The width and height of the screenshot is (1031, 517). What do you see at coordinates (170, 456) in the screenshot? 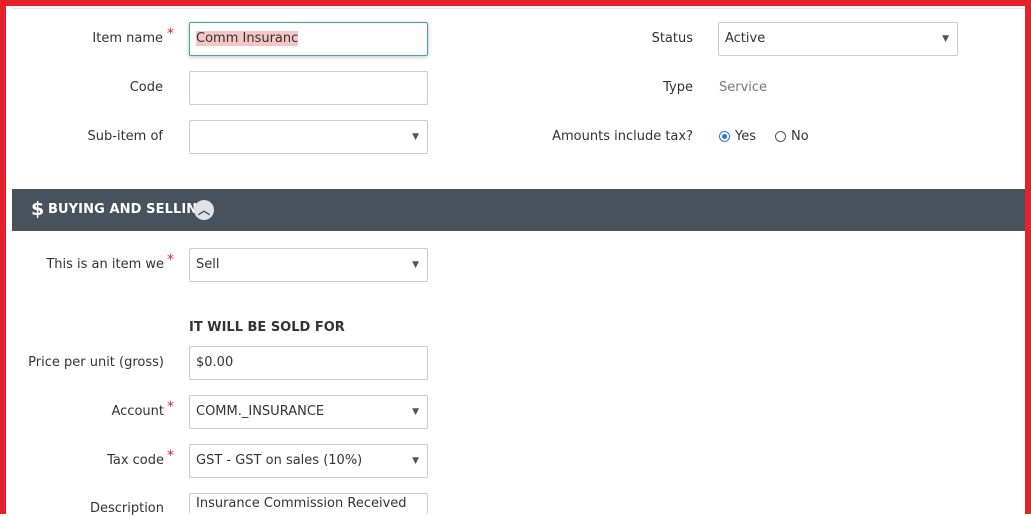
I see `tax-code-required: *` at bounding box center [170, 456].